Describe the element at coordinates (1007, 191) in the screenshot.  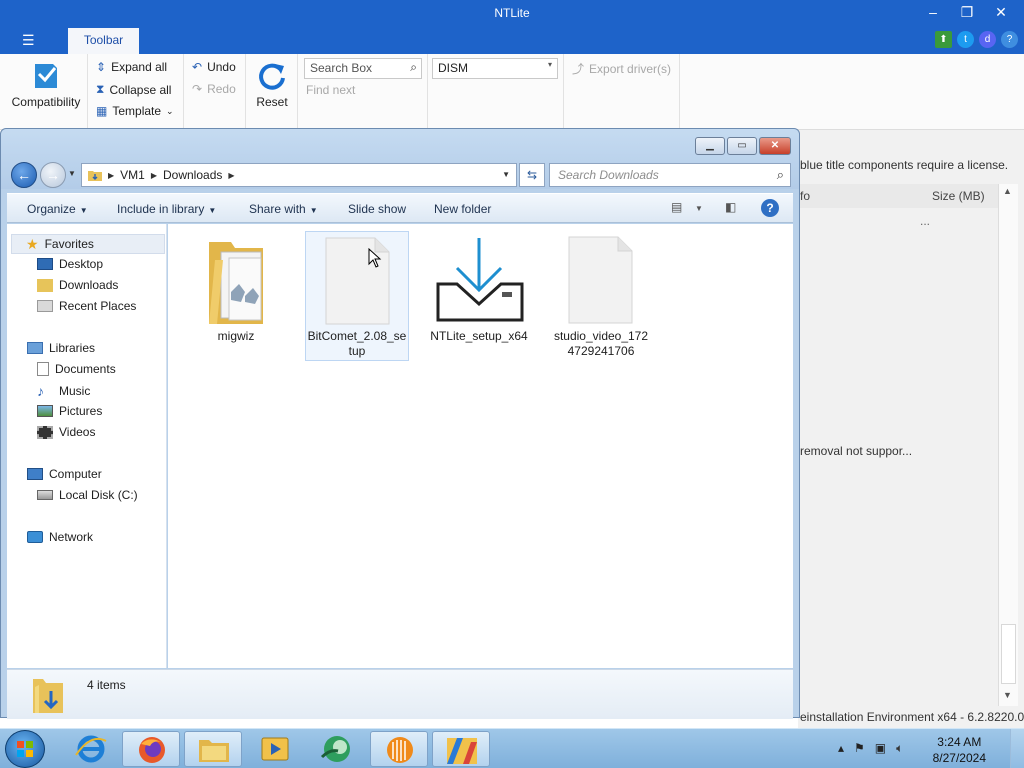
I see `scroll-up-icon: ▲` at that location.